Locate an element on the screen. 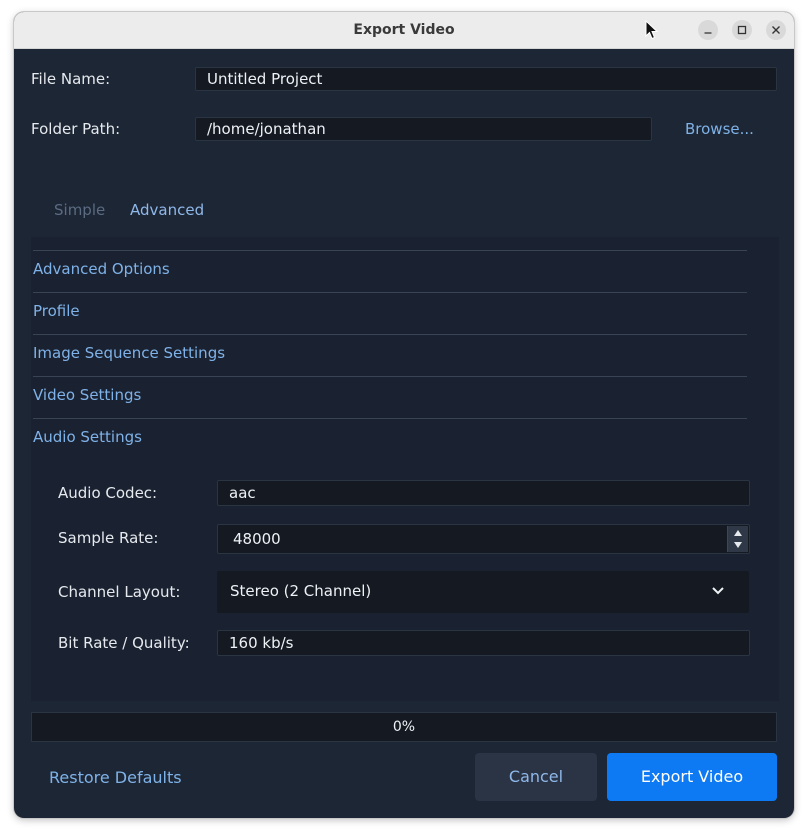 This screenshot has height=834, width=808. audio-codec-label: Audio Codec: is located at coordinates (108, 493).